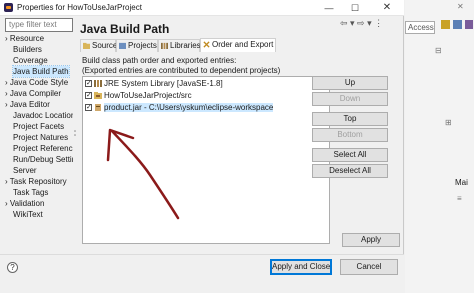 This screenshot has width=474, height=293. What do you see at coordinates (36, 181) in the screenshot?
I see `tree-item-task-repository: › Task Repository` at bounding box center [36, 181].